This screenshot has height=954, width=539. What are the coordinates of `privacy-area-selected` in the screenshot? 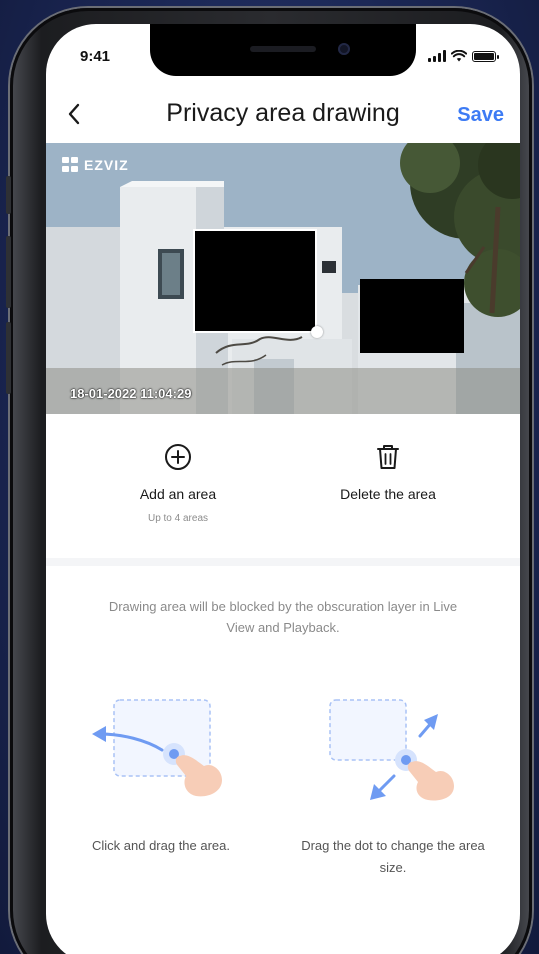 It's located at (255, 281).